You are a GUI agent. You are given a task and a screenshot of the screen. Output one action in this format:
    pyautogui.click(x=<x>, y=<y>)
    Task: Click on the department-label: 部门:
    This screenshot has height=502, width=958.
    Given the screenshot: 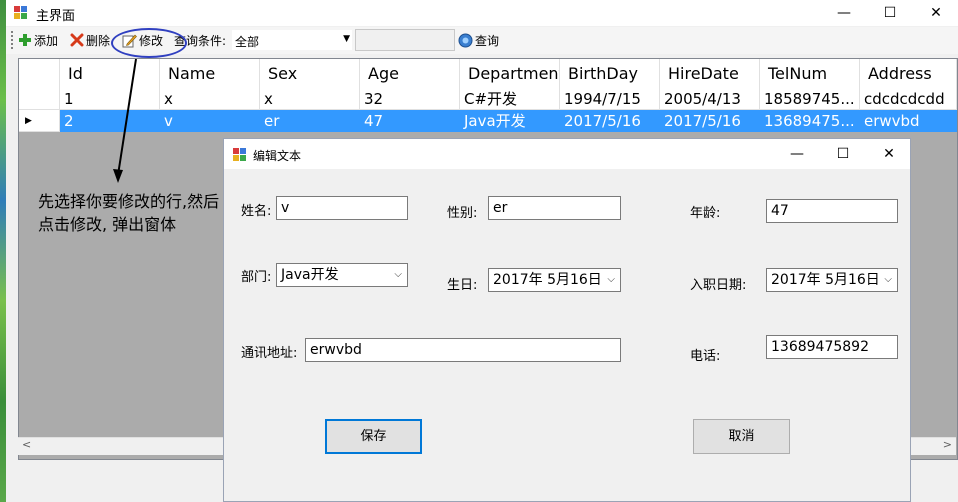 What is the action you would take?
    pyautogui.click(x=256, y=277)
    